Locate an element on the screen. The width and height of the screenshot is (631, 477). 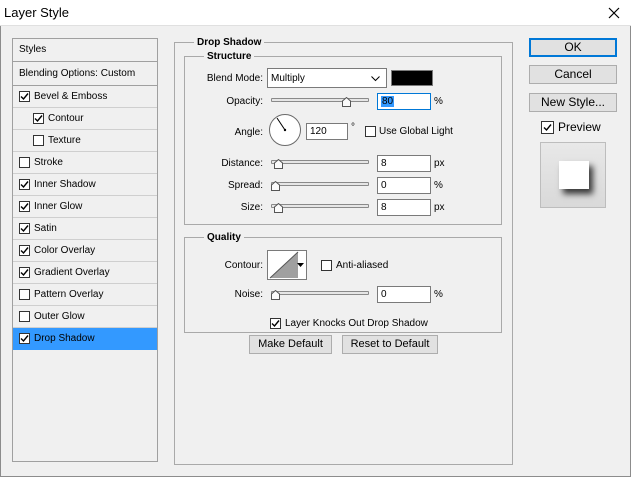
opacity-slider-track is located at coordinates (320, 100).